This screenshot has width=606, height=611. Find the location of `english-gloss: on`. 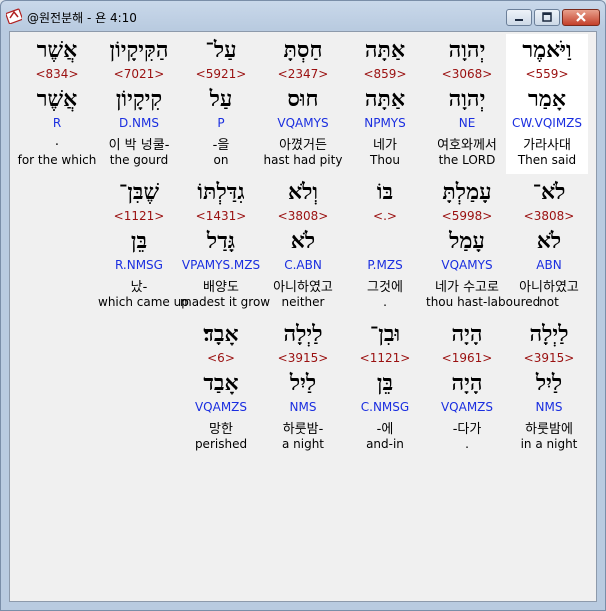

english-gloss: on is located at coordinates (221, 160).